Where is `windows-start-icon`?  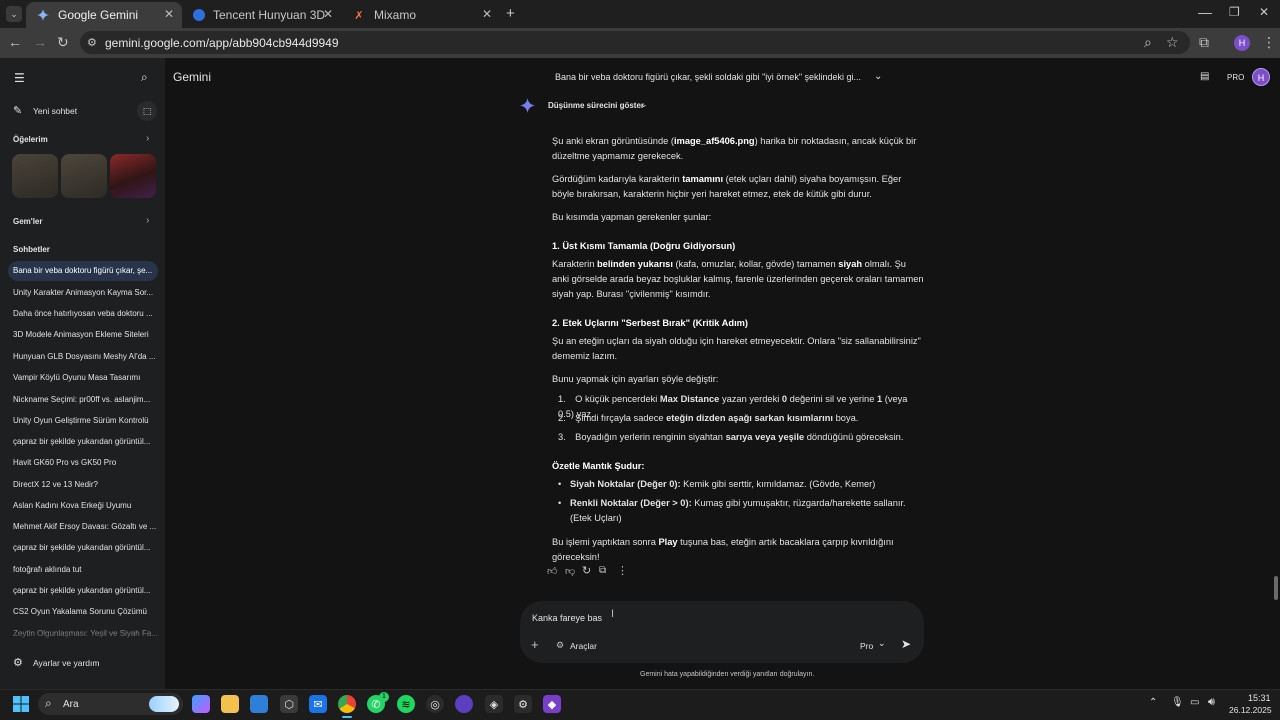 windows-start-icon is located at coordinates (21, 704).